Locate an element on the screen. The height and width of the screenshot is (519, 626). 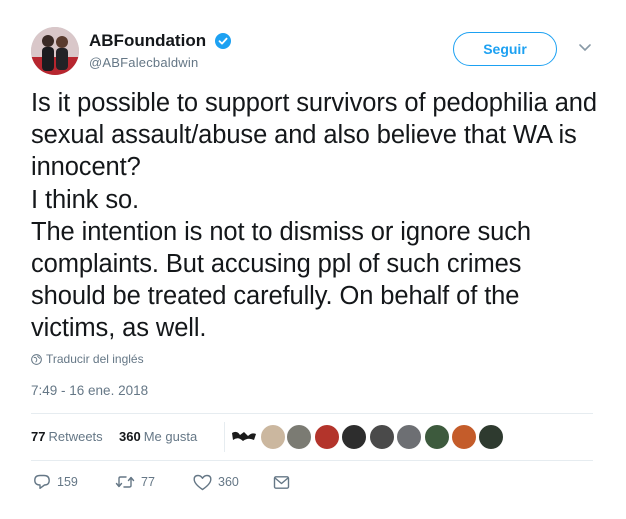
globe-icon is located at coordinates (36, 359).